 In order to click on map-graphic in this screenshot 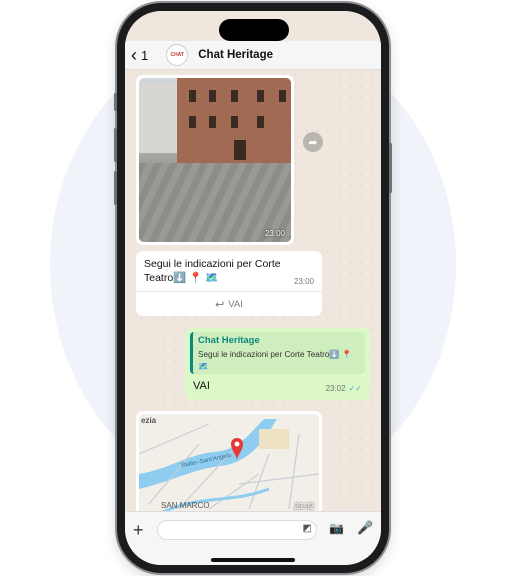, I will do `click(229, 466)`.